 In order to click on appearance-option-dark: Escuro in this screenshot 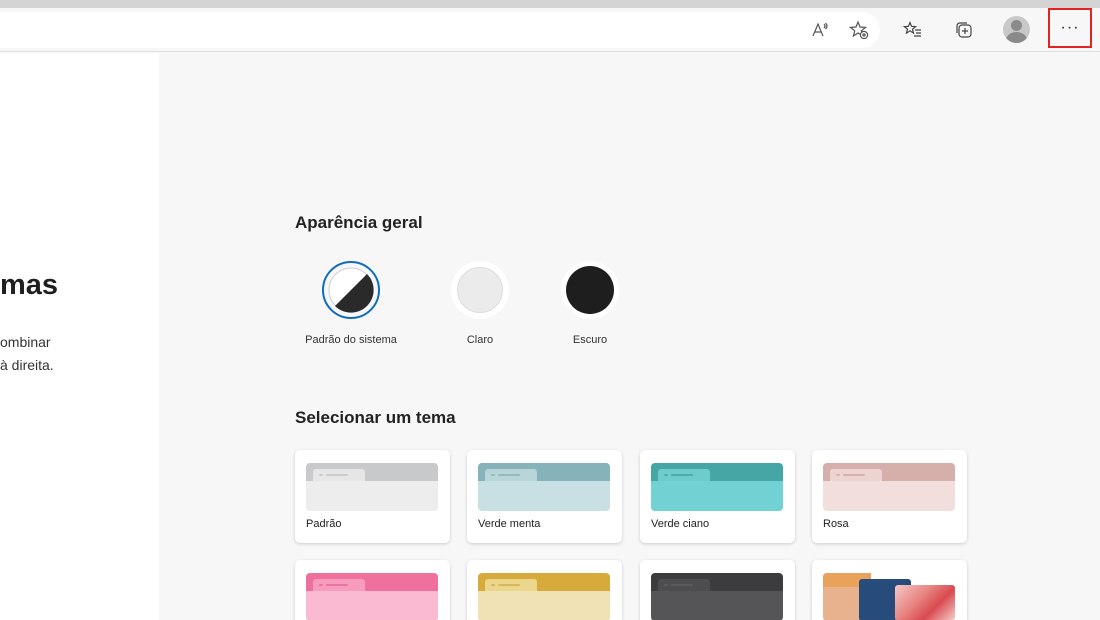, I will do `click(590, 303)`.